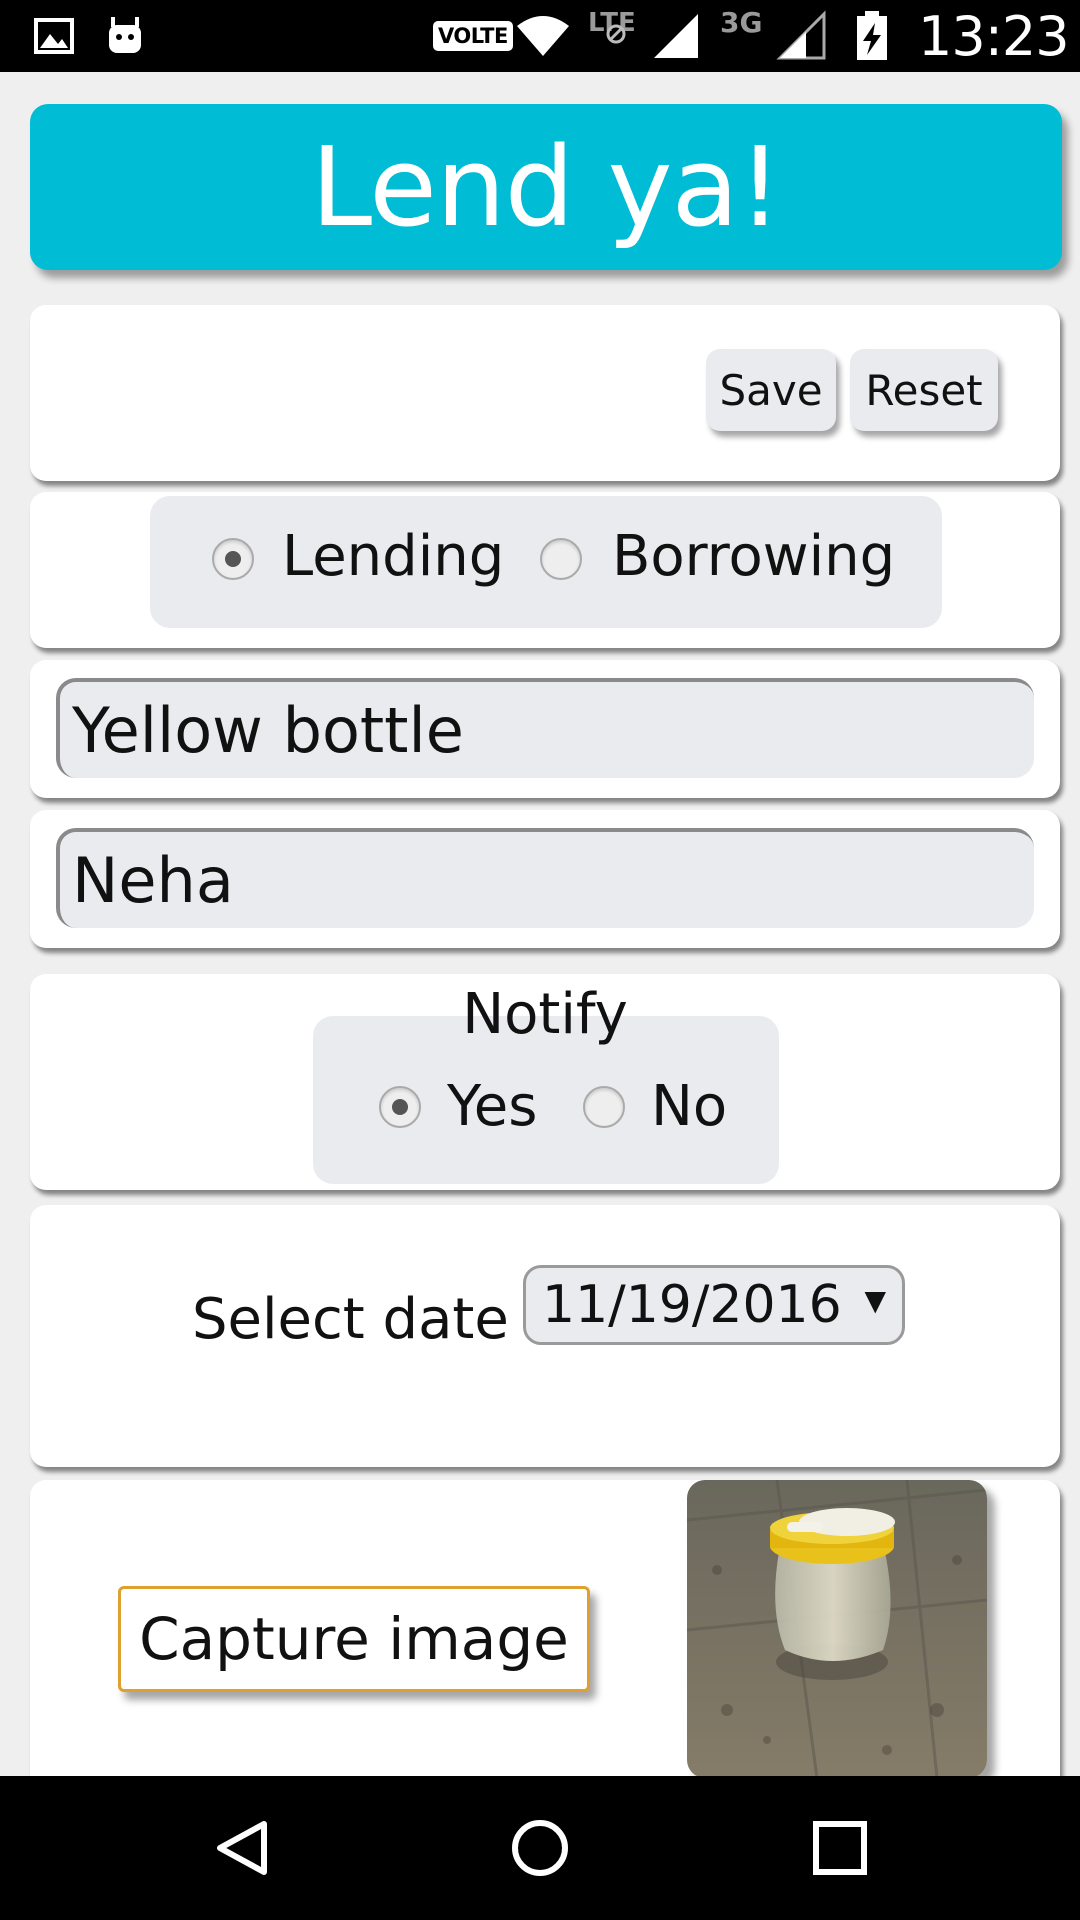 This screenshot has width=1080, height=1920. Describe the element at coordinates (350, 1319) in the screenshot. I see `date-label: Select date` at that location.